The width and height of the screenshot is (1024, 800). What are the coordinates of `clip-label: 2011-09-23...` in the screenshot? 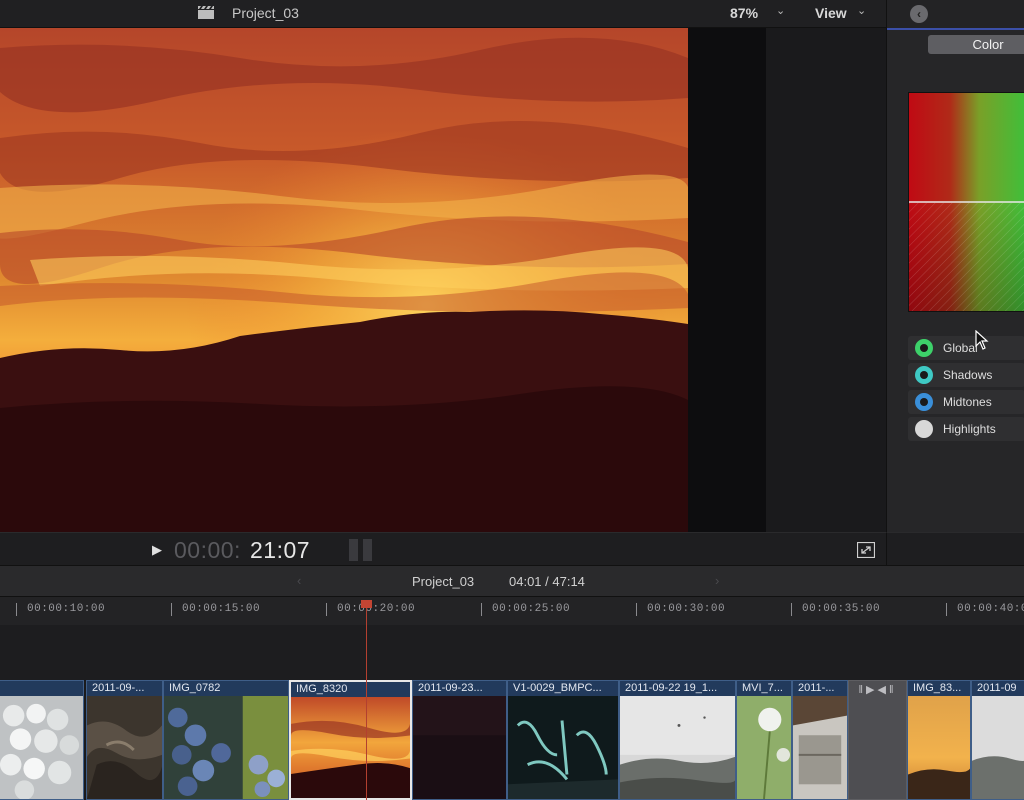 It's located at (450, 688).